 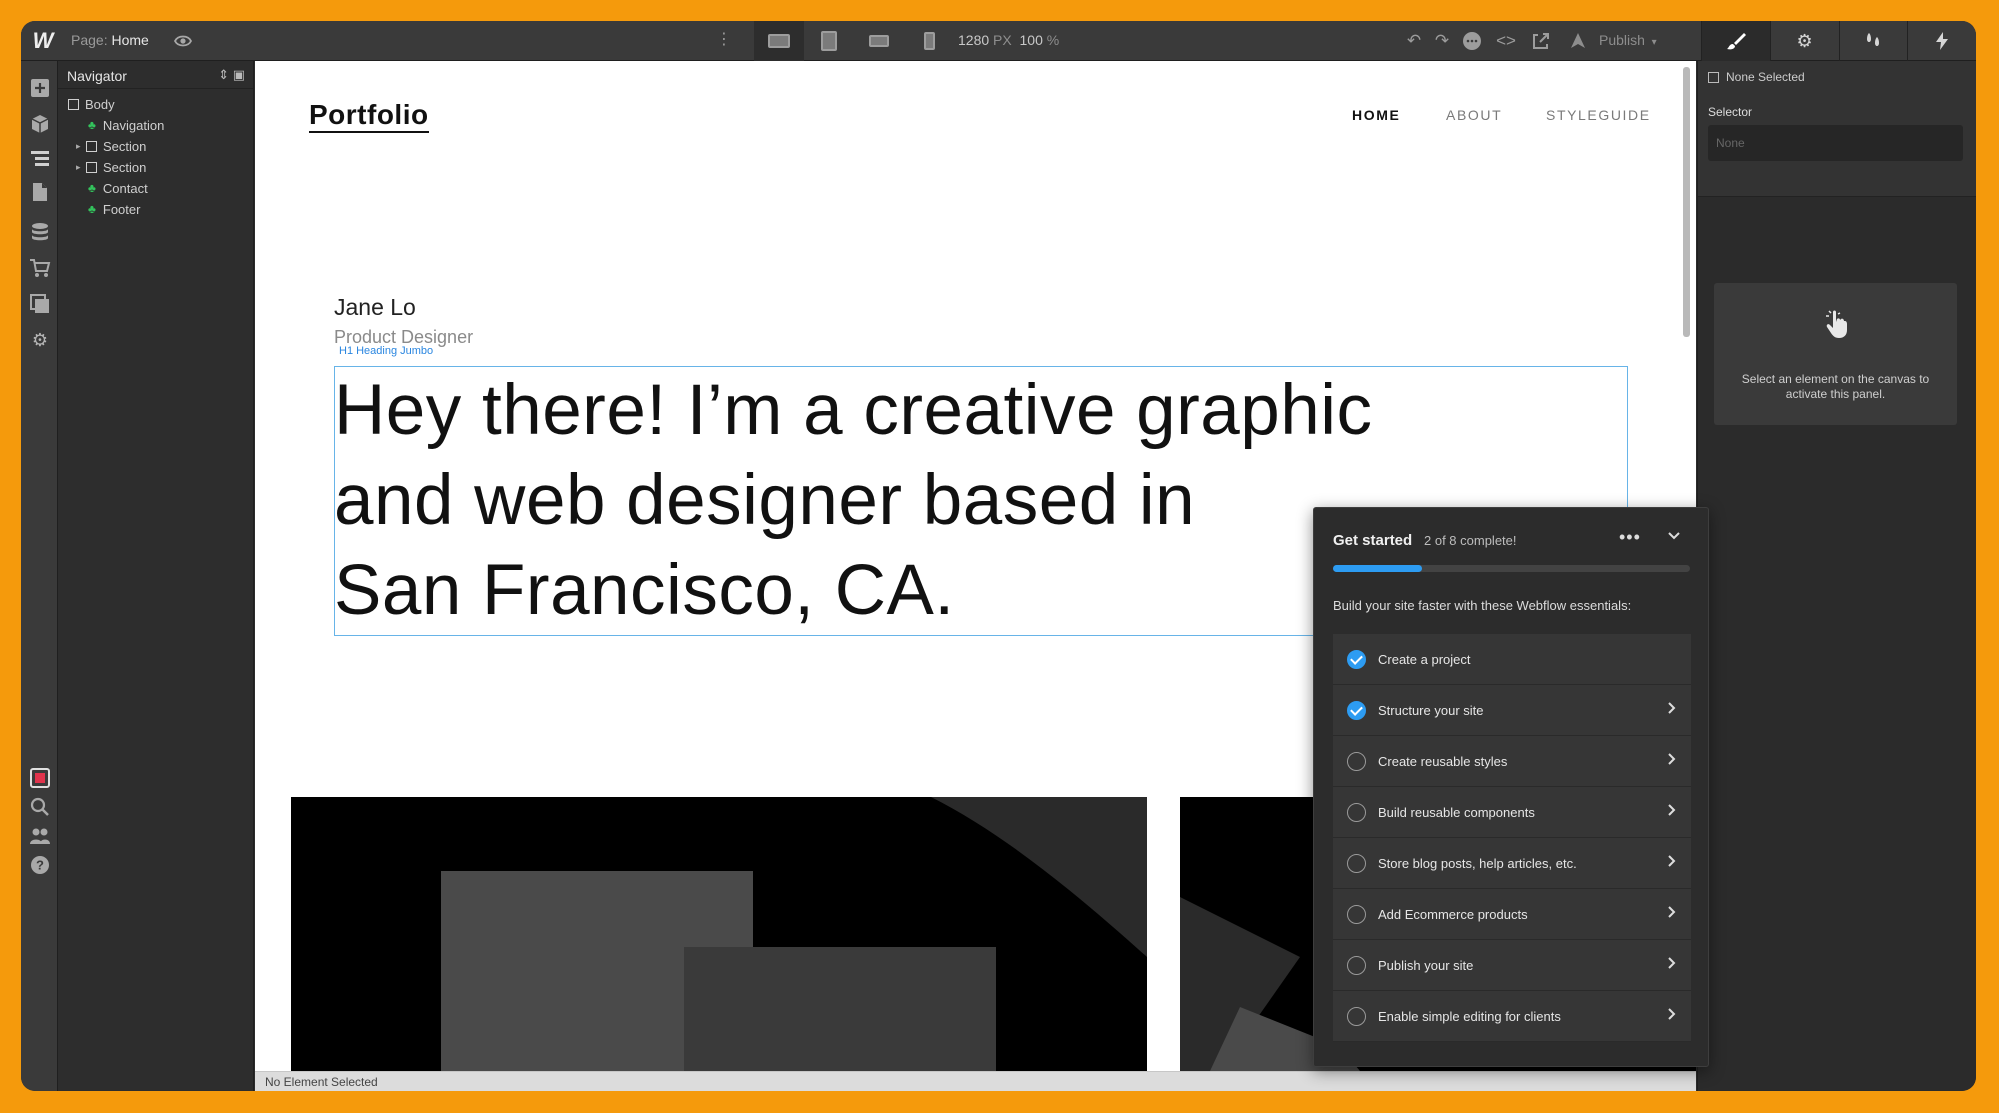 I want to click on checklist-item-label: Build reusable components, so click(x=1456, y=812).